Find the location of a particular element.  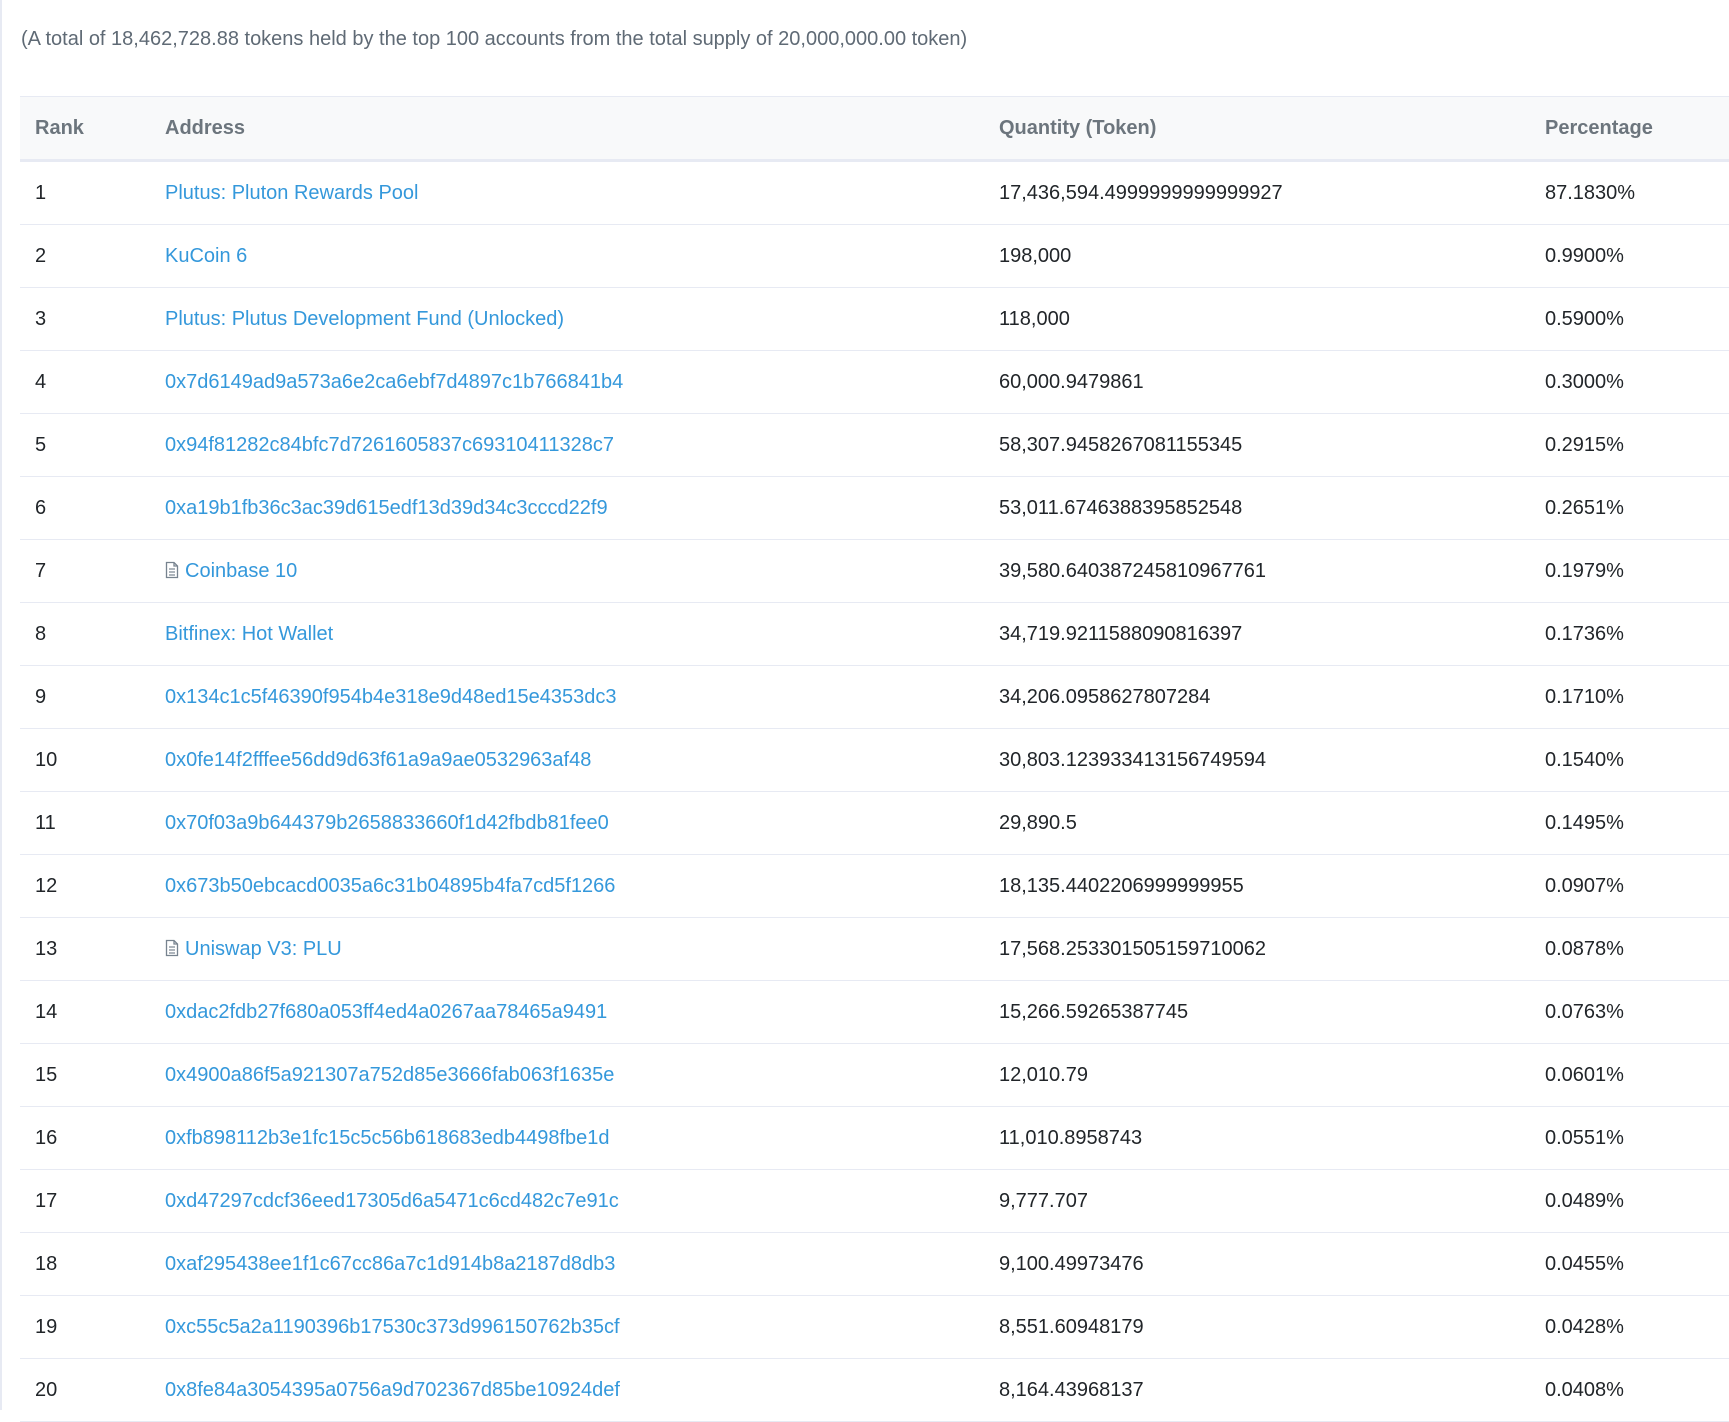

header-row: Rank Address Quantity (Token) Percentage is located at coordinates (874, 129).